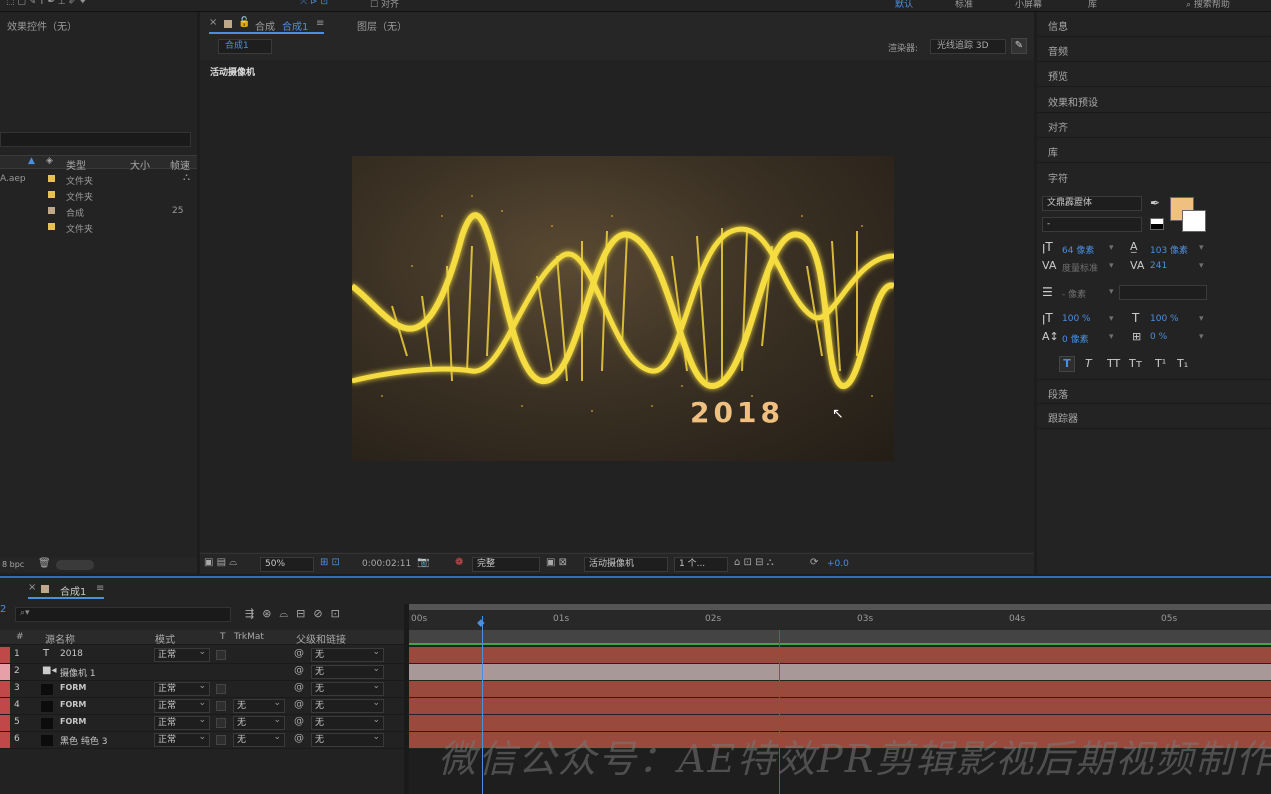 Image resolution: width=1271 pixels, height=794 pixels. I want to click on column-mode: 模式, so click(165, 638).